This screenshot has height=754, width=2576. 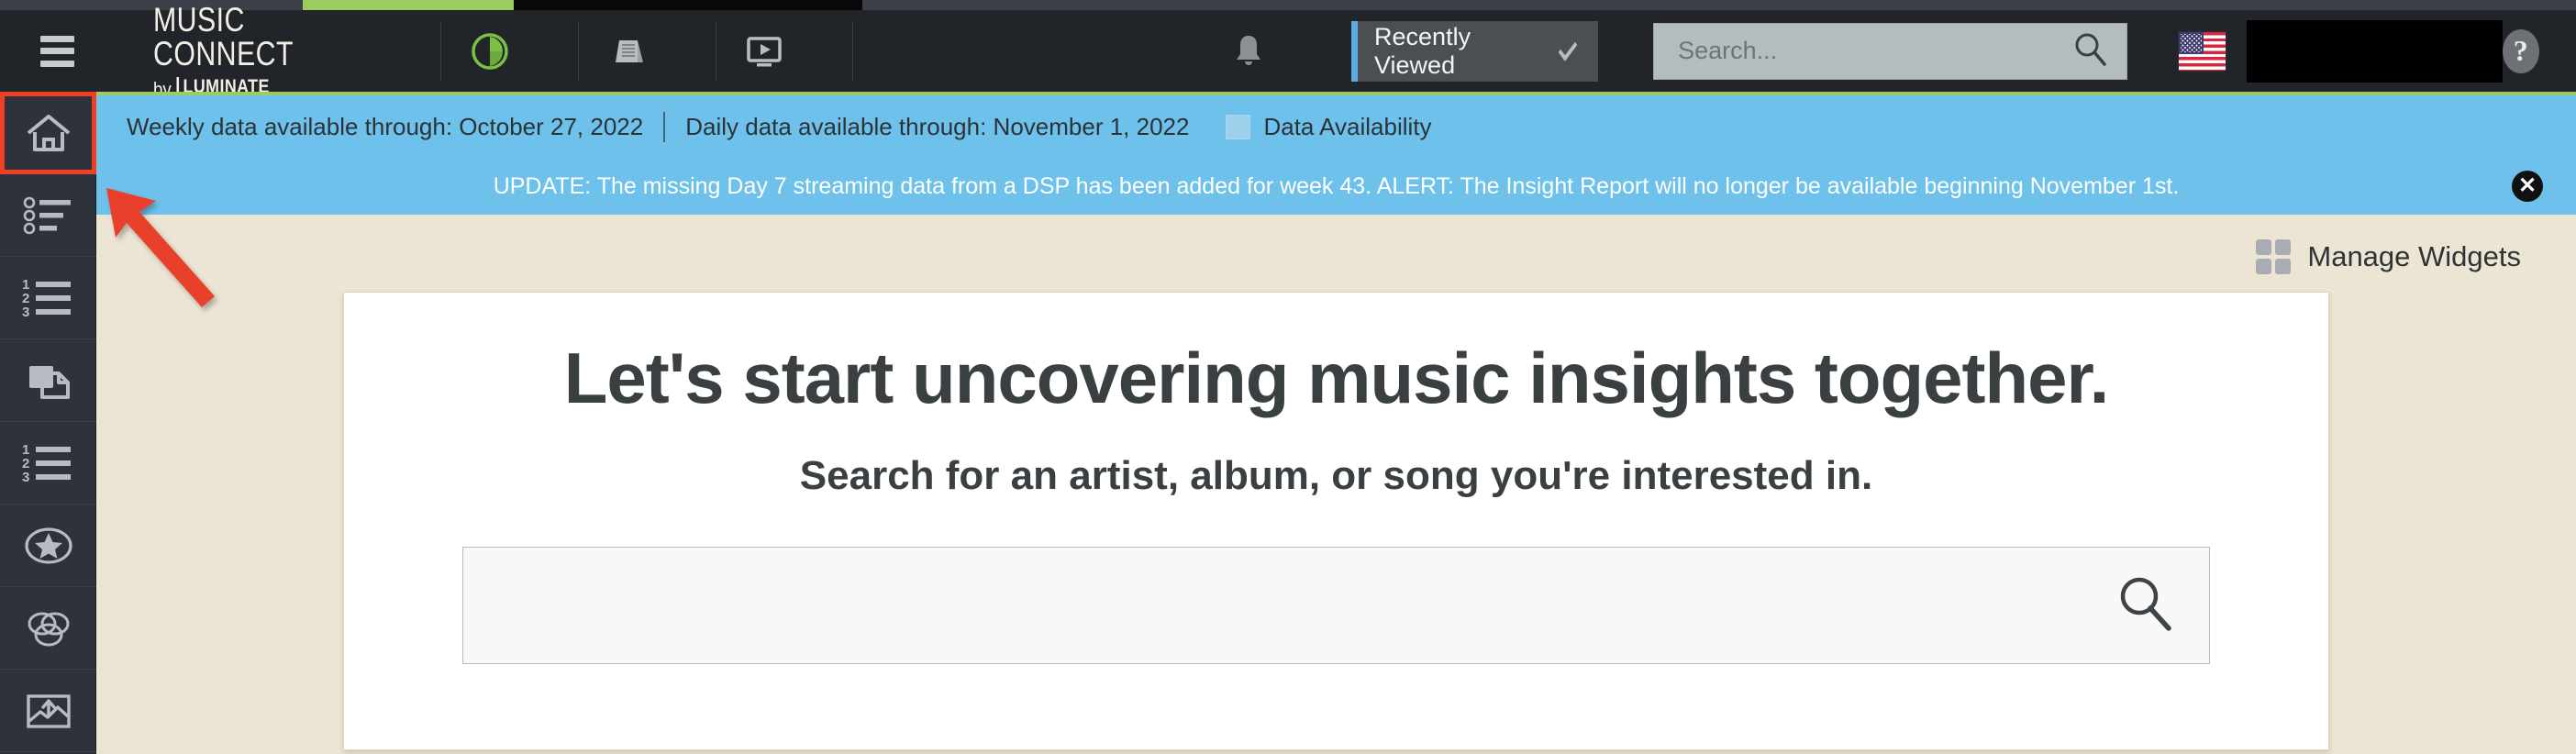 I want to click on app-logo: MUSIC CONNECT by LUMINATE, so click(x=276, y=51).